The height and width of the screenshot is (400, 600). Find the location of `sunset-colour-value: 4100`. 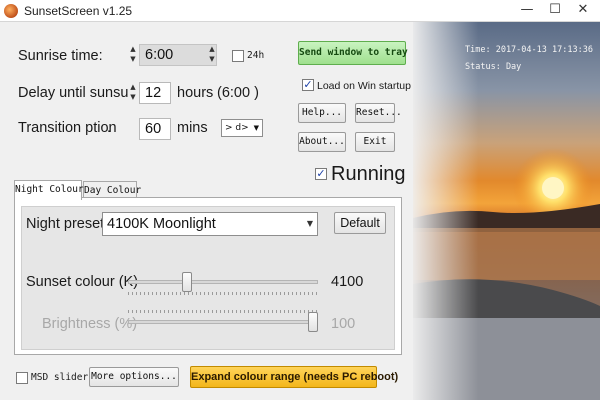

sunset-colour-value: 4100 is located at coordinates (347, 282).